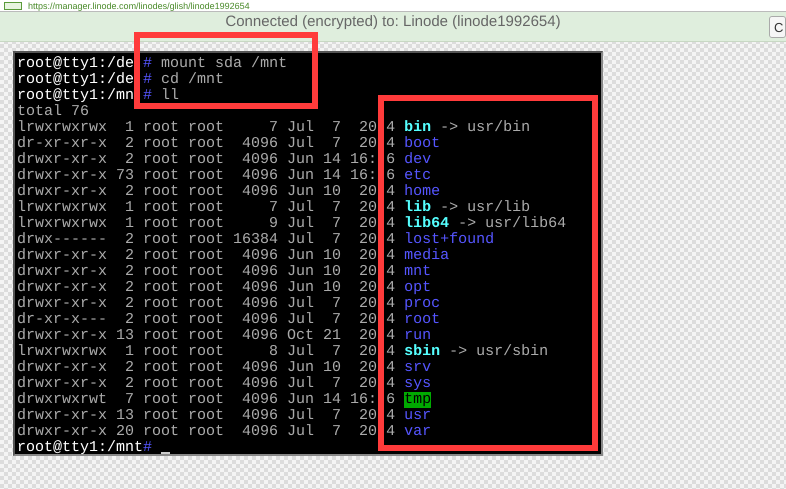 This screenshot has width=786, height=489. Describe the element at coordinates (192, 80) in the screenshot. I see `command-text: cd /mnt` at that location.